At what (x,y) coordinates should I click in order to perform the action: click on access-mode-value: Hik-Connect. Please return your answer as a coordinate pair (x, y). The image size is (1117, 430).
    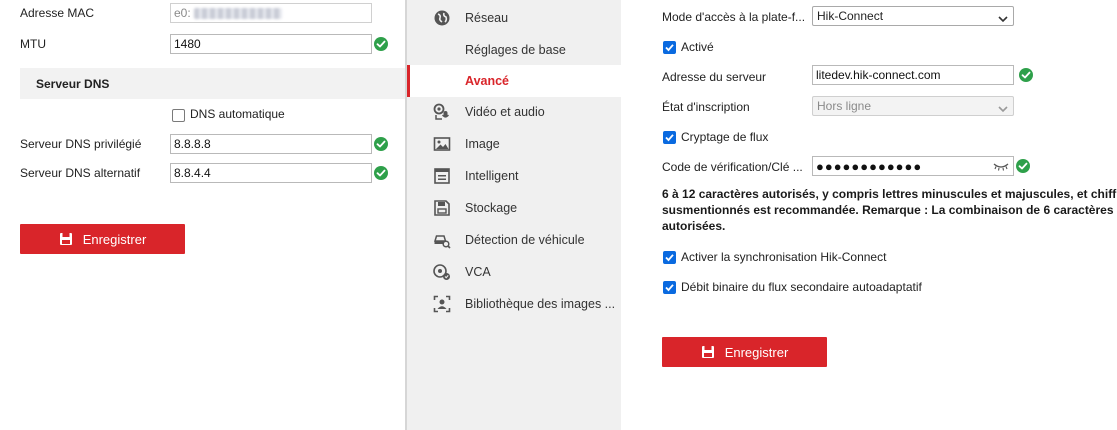
    Looking at the image, I should click on (850, 16).